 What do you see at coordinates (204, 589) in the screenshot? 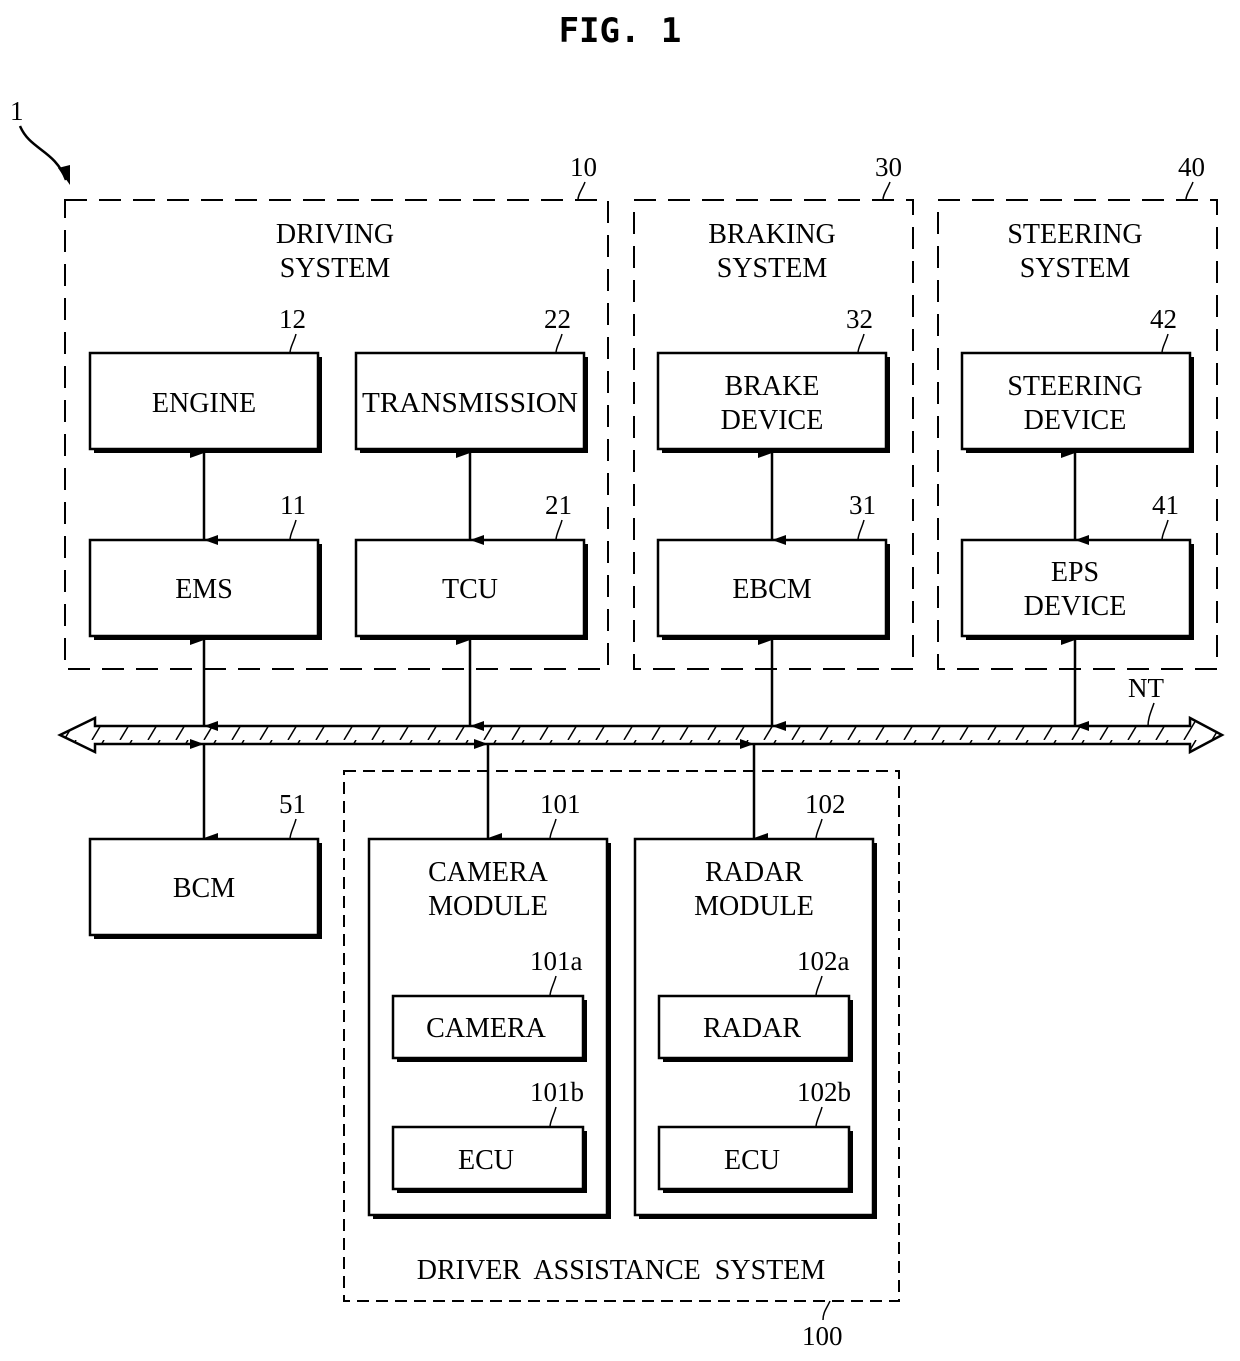
I see `ems-label: EMS` at bounding box center [204, 589].